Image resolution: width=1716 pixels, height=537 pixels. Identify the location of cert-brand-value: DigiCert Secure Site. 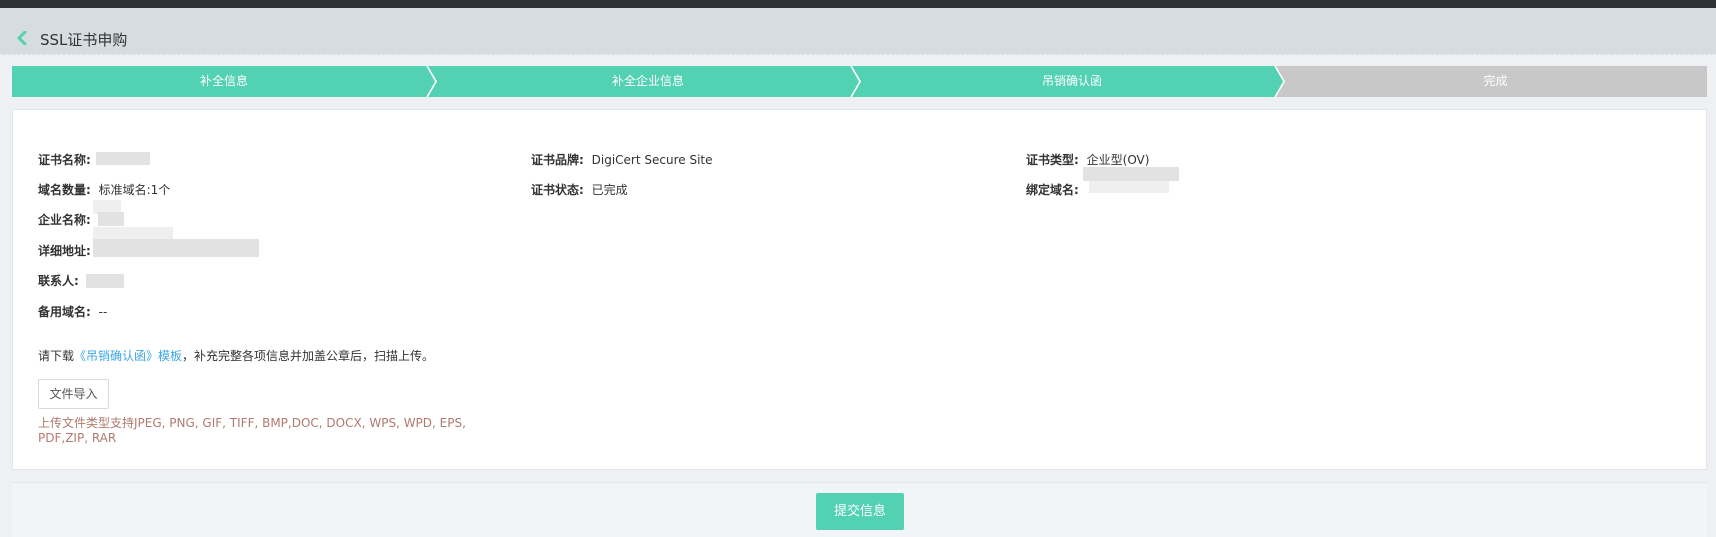
(652, 160).